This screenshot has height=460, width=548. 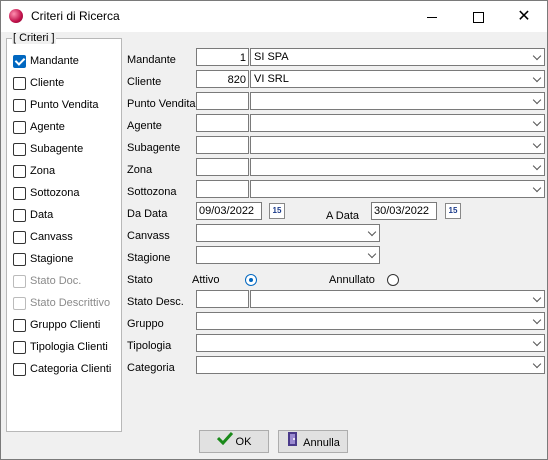 I want to click on criteria-group-label: [ Criteri ], so click(x=34, y=38).